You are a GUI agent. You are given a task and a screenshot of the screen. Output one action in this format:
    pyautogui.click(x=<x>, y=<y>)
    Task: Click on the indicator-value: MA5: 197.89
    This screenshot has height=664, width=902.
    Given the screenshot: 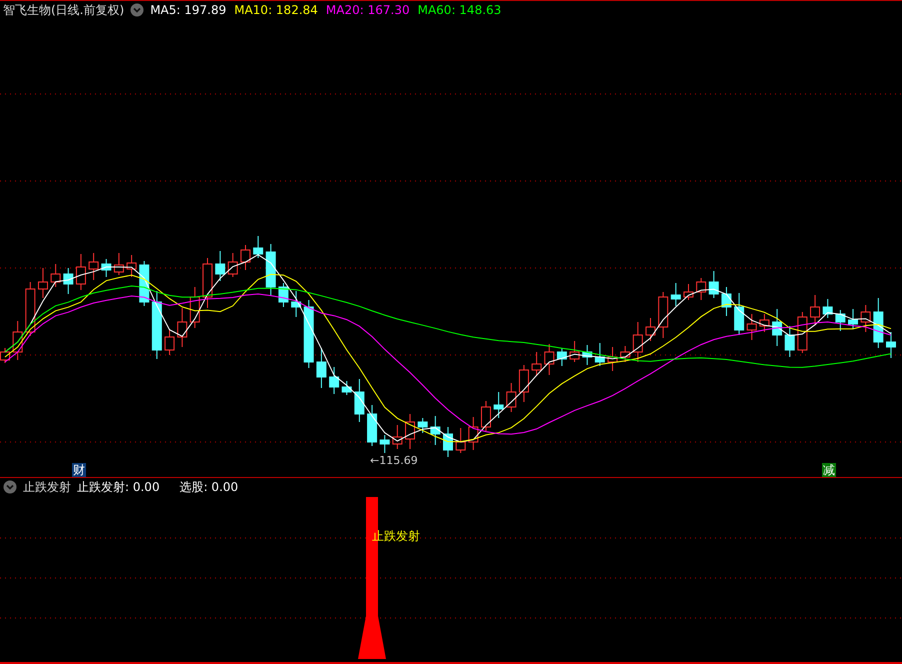 What is the action you would take?
    pyautogui.click(x=188, y=10)
    